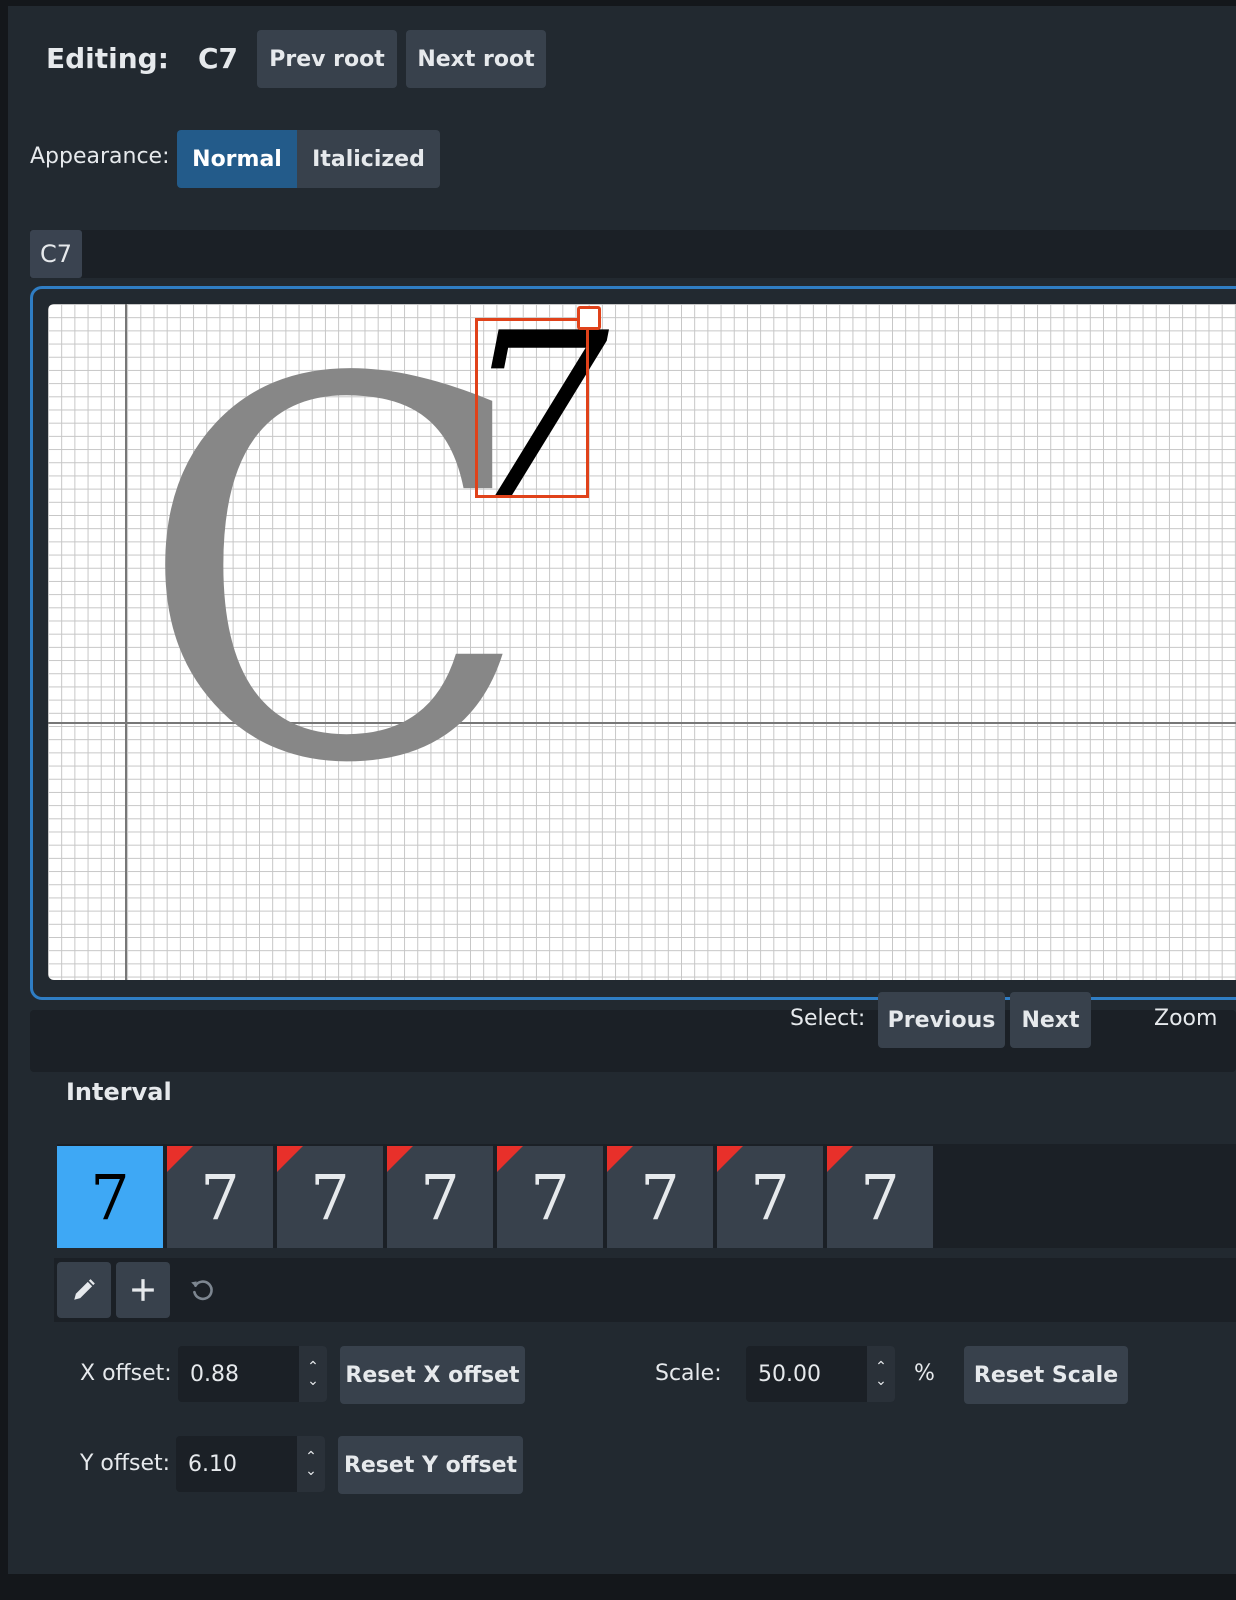  I want to click on resize-handle, so click(589, 318).